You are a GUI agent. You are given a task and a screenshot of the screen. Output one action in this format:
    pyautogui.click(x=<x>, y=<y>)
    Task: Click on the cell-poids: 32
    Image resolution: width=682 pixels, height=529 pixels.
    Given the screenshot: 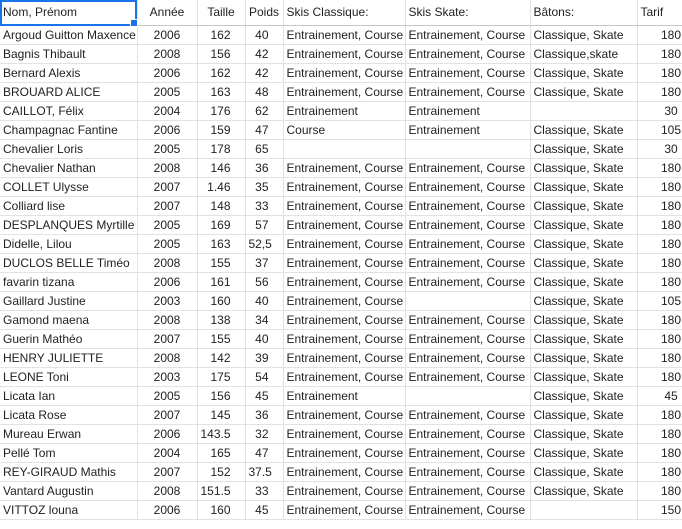 What is the action you would take?
    pyautogui.click(x=264, y=434)
    